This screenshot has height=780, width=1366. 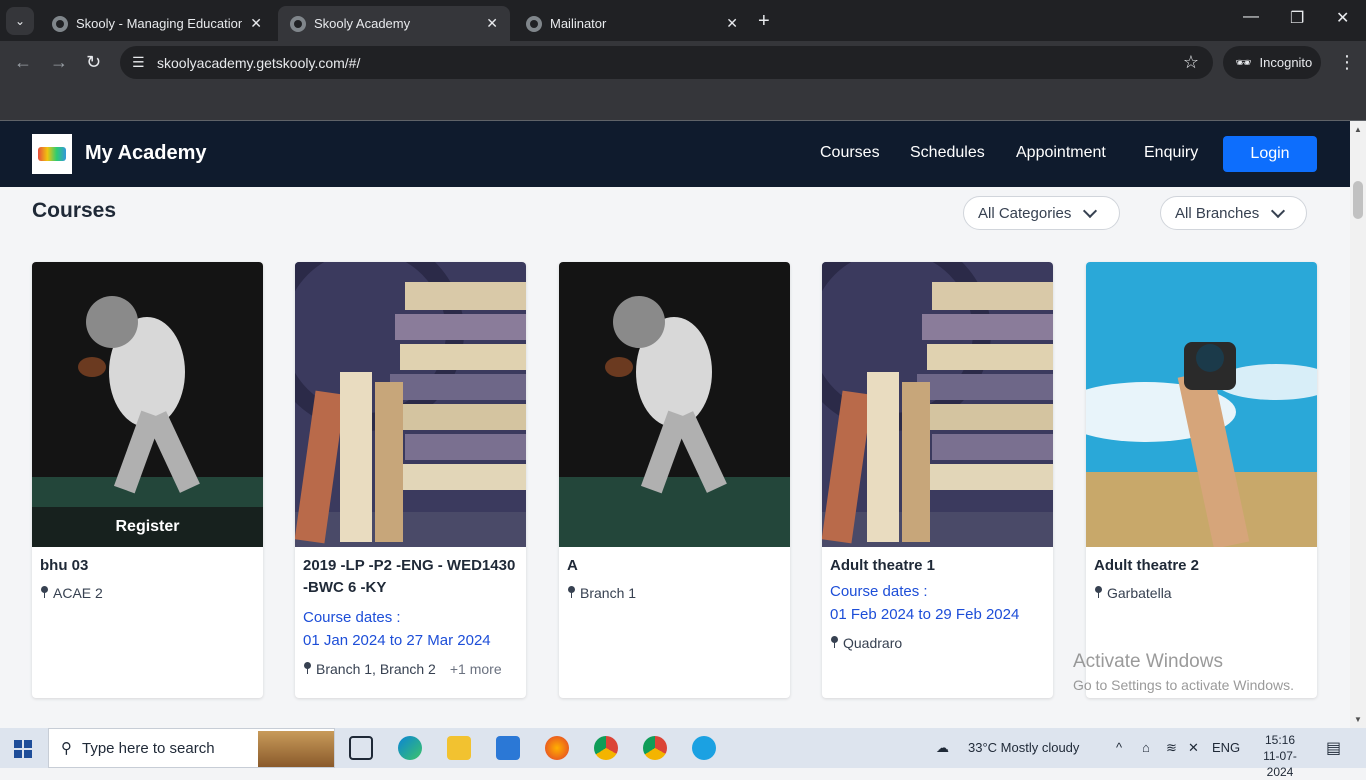 I want to click on clock: 15:16 11-07-2024, so click(x=1280, y=756).